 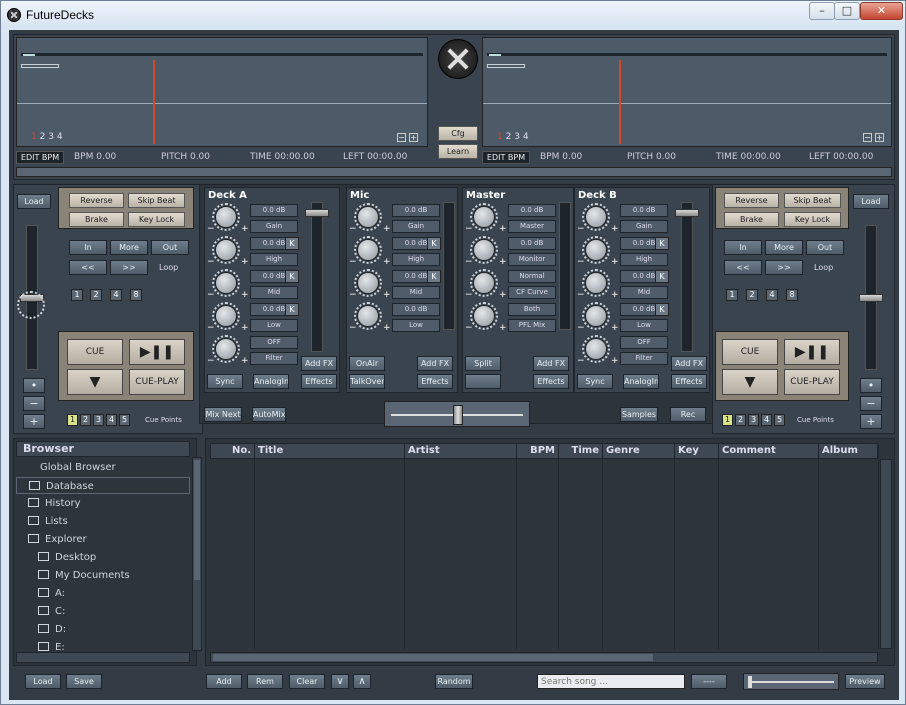 I want to click on preview-button: Preview, so click(x=865, y=681).